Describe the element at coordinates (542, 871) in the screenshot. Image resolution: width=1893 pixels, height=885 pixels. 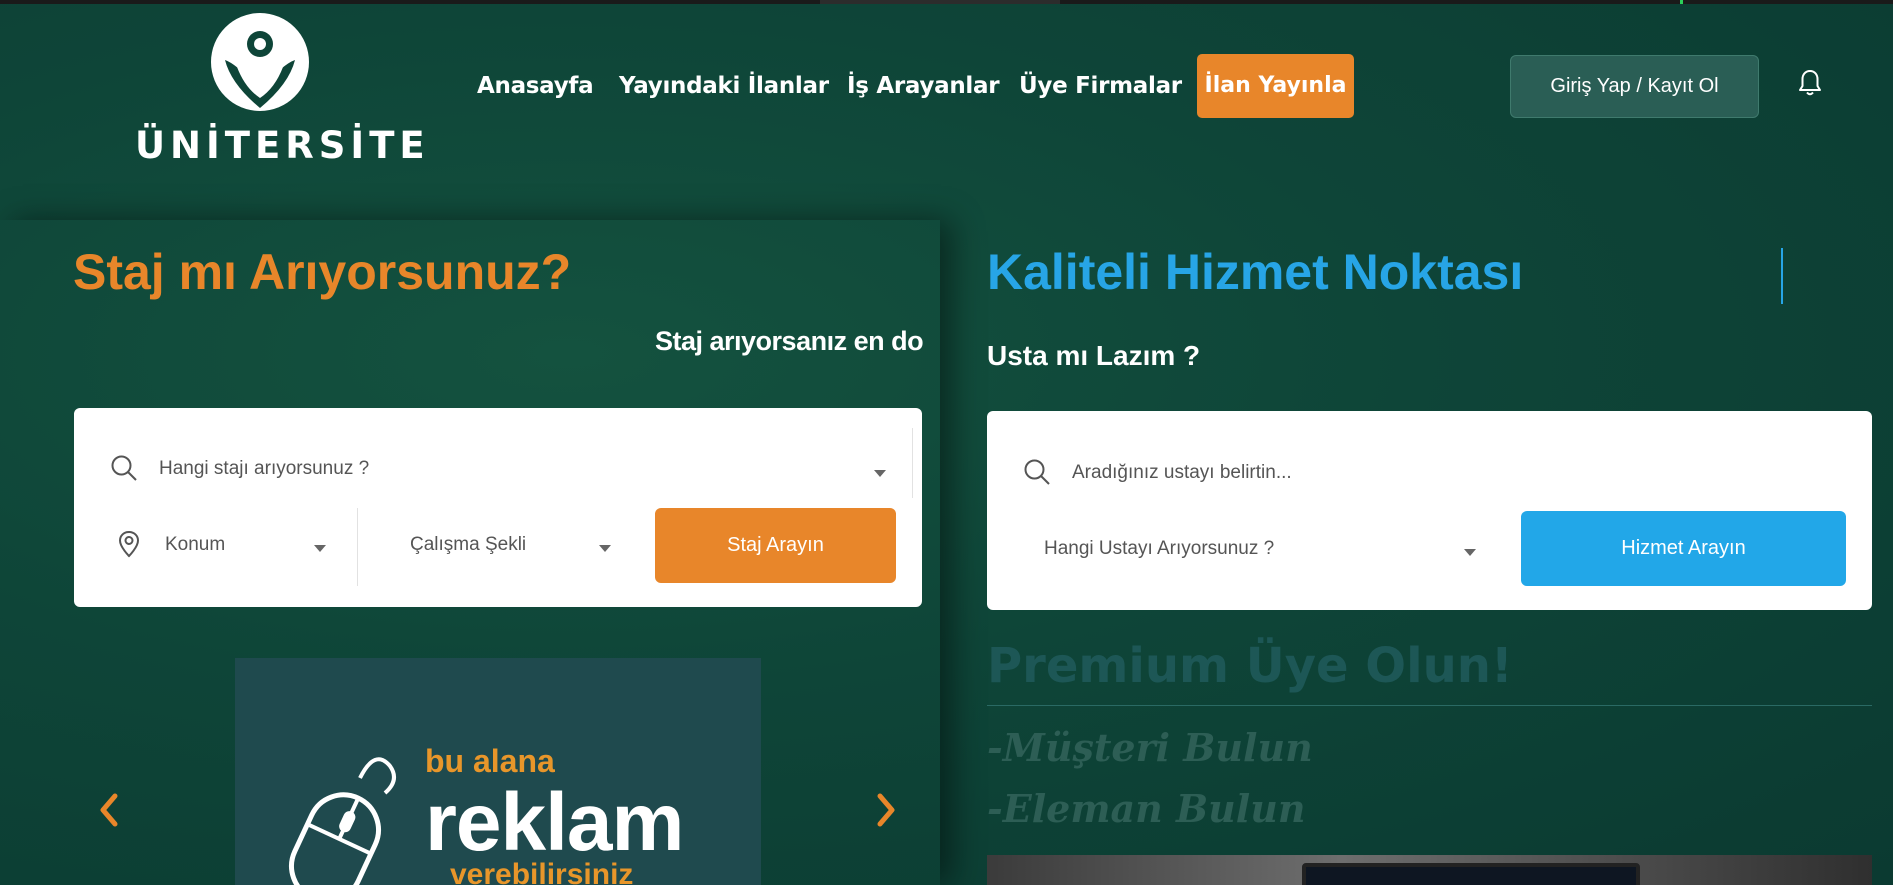
I see `ad-line3: verebilirsiniz` at that location.